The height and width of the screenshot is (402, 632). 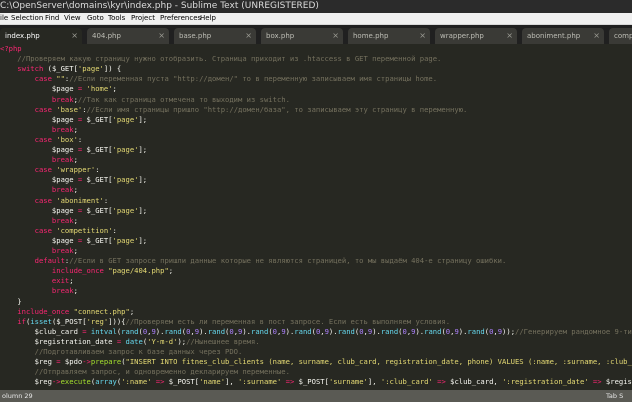 What do you see at coordinates (389, 36) in the screenshot?
I see `tab-home: home.php ×` at bounding box center [389, 36].